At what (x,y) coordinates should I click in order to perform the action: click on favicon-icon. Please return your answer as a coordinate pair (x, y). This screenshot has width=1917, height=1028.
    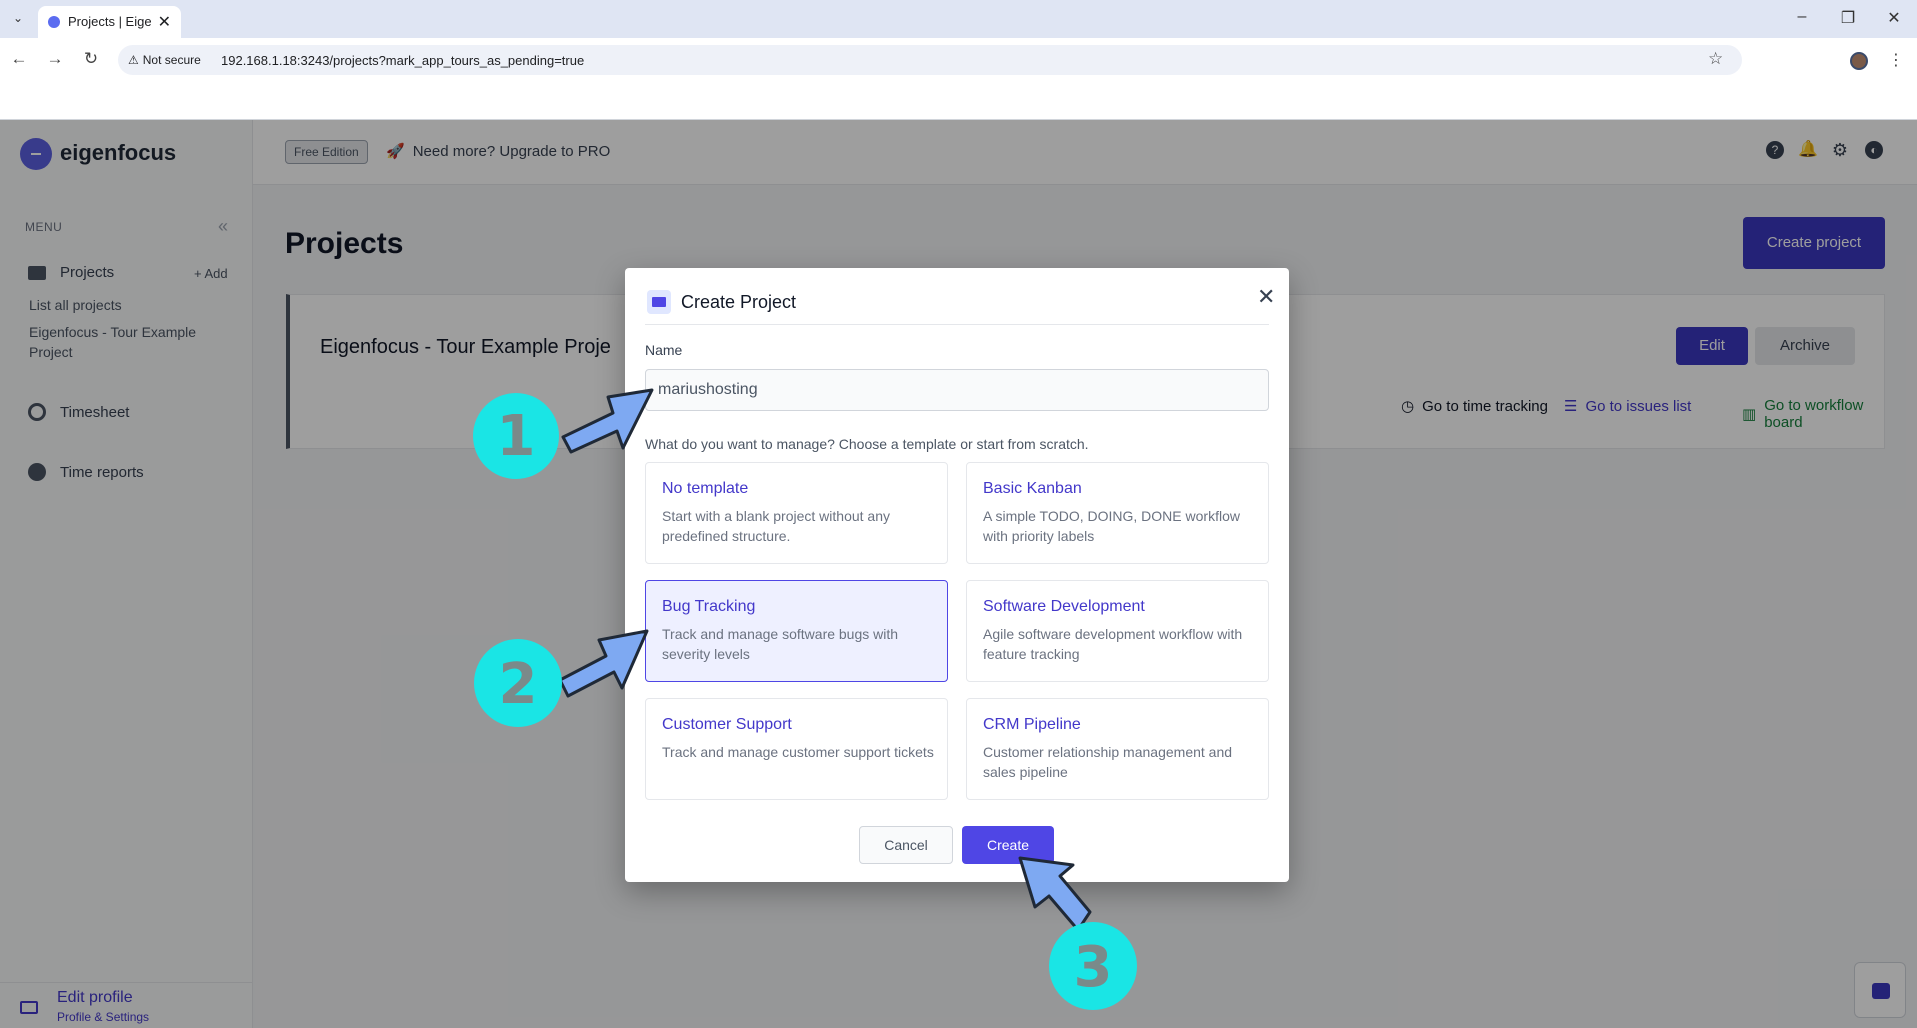
    Looking at the image, I should click on (54, 22).